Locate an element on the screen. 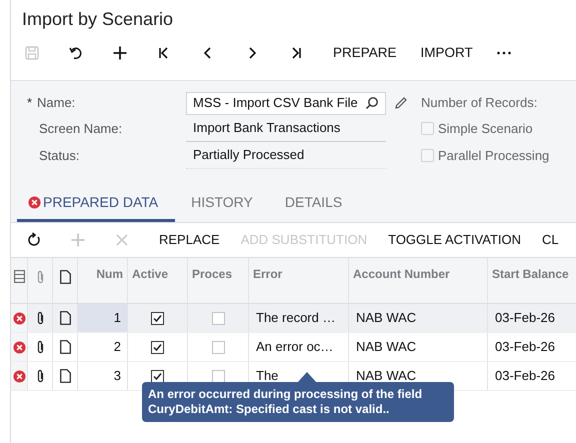 The image size is (576, 443). search-icon is located at coordinates (372, 103).